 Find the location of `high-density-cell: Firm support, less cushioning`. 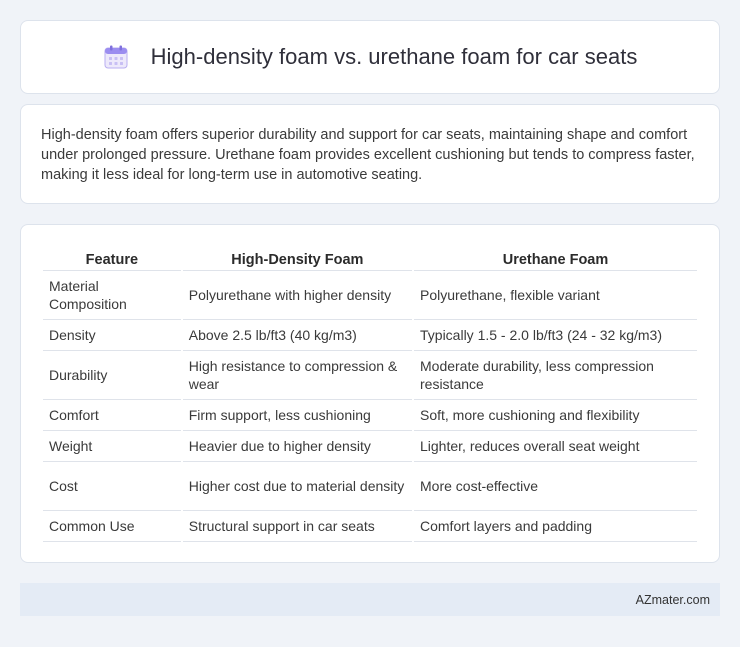

high-density-cell: Firm support, less cushioning is located at coordinates (297, 415).